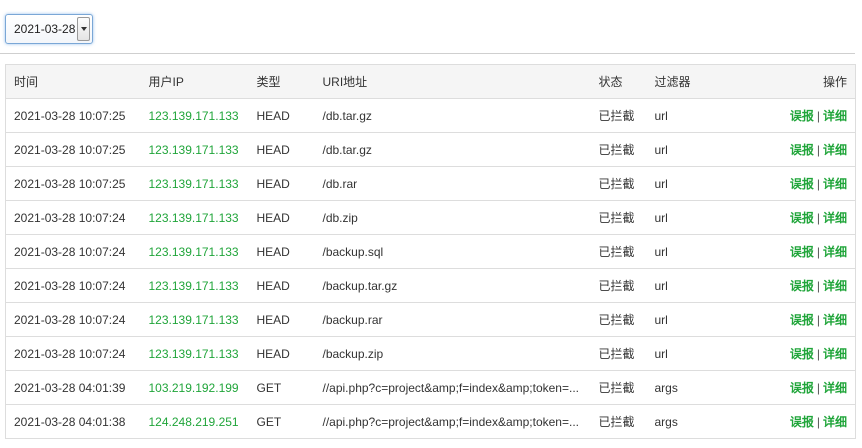 This screenshot has width=862, height=448. What do you see at coordinates (194, 387) in the screenshot?
I see `cell-ip: 103.219.192.199` at bounding box center [194, 387].